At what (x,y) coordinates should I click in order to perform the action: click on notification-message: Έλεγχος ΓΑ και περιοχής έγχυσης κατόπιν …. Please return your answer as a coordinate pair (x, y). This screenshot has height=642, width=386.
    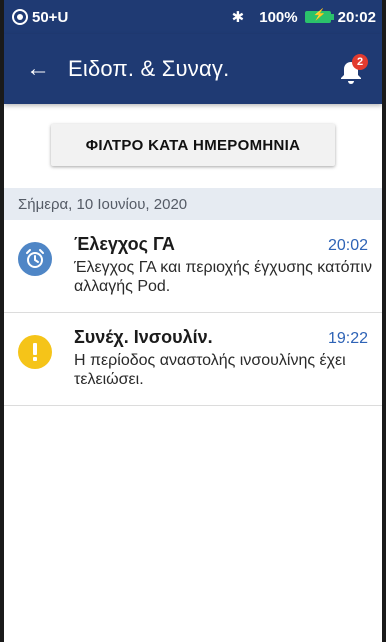
    Looking at the image, I should click on (223, 277).